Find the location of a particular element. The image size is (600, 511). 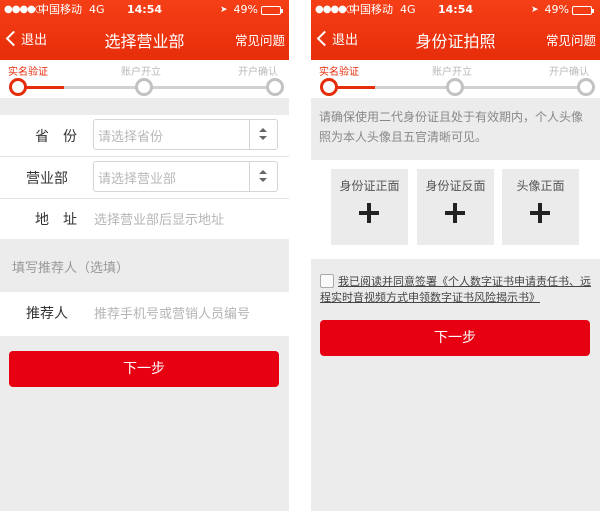

upload-id-back-label: 身份证反面 is located at coordinates (455, 186).